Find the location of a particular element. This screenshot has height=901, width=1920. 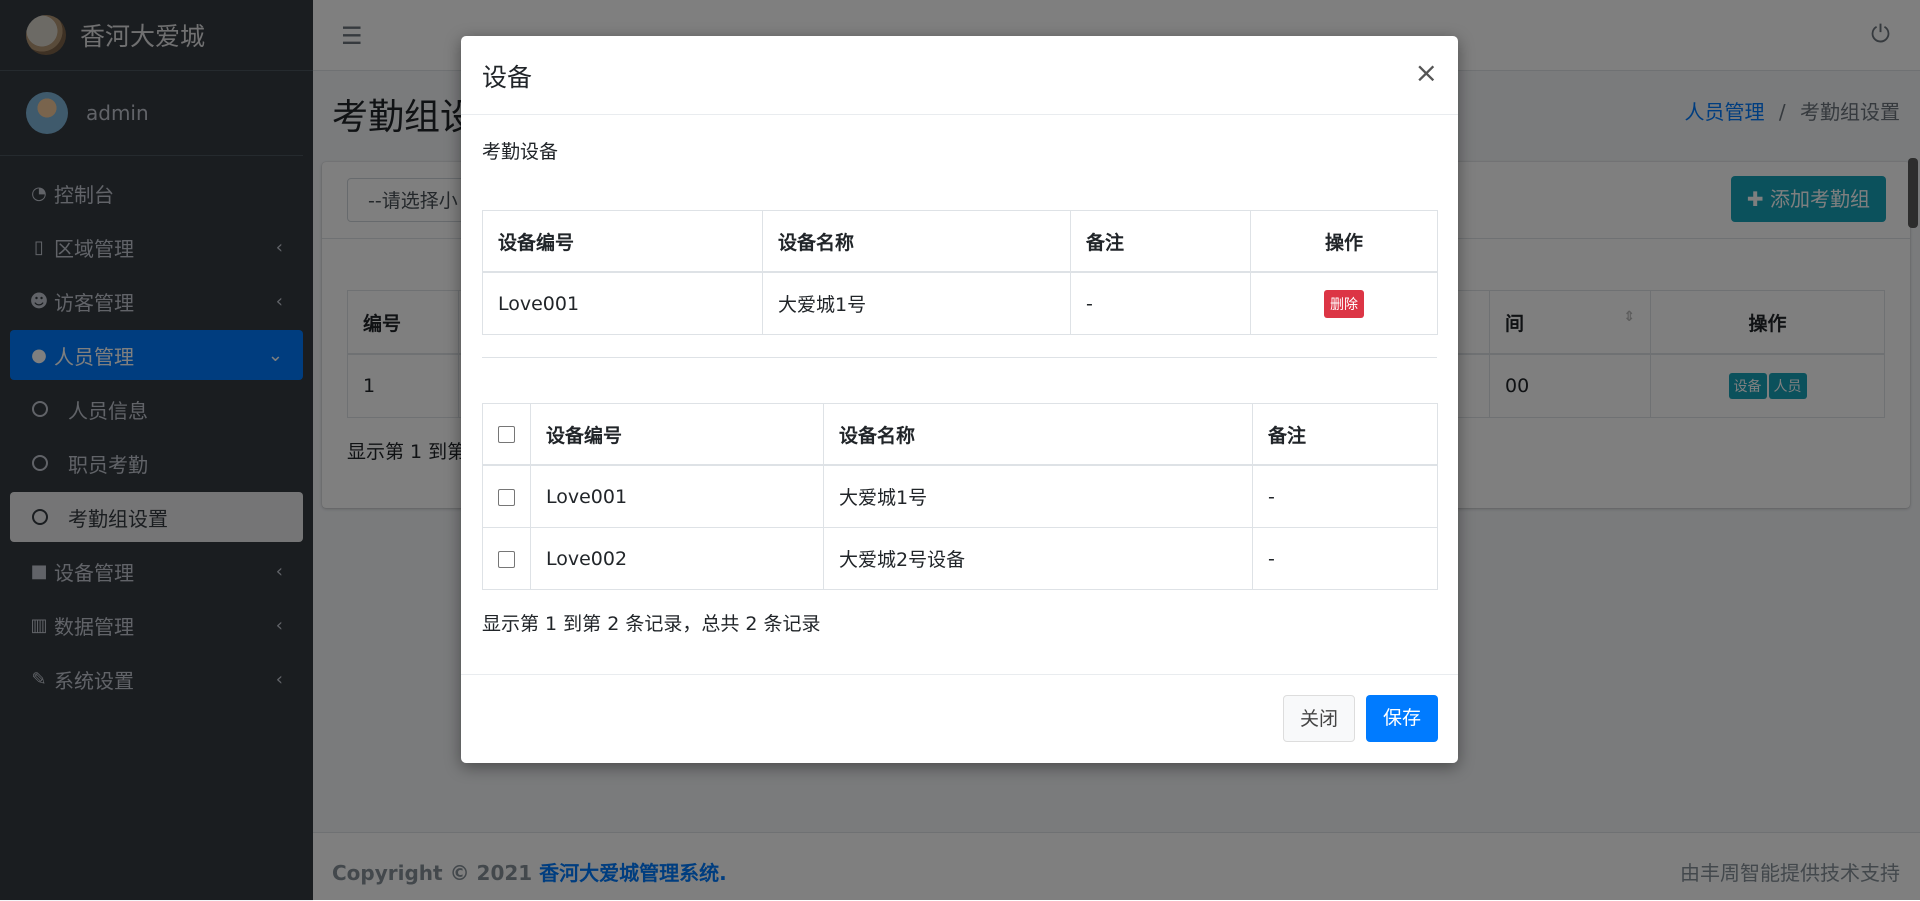

assigned-devices-table: 设备编号 设备名称 备注 操作 Love001 大爱城1号 - 删除 is located at coordinates (960, 272).